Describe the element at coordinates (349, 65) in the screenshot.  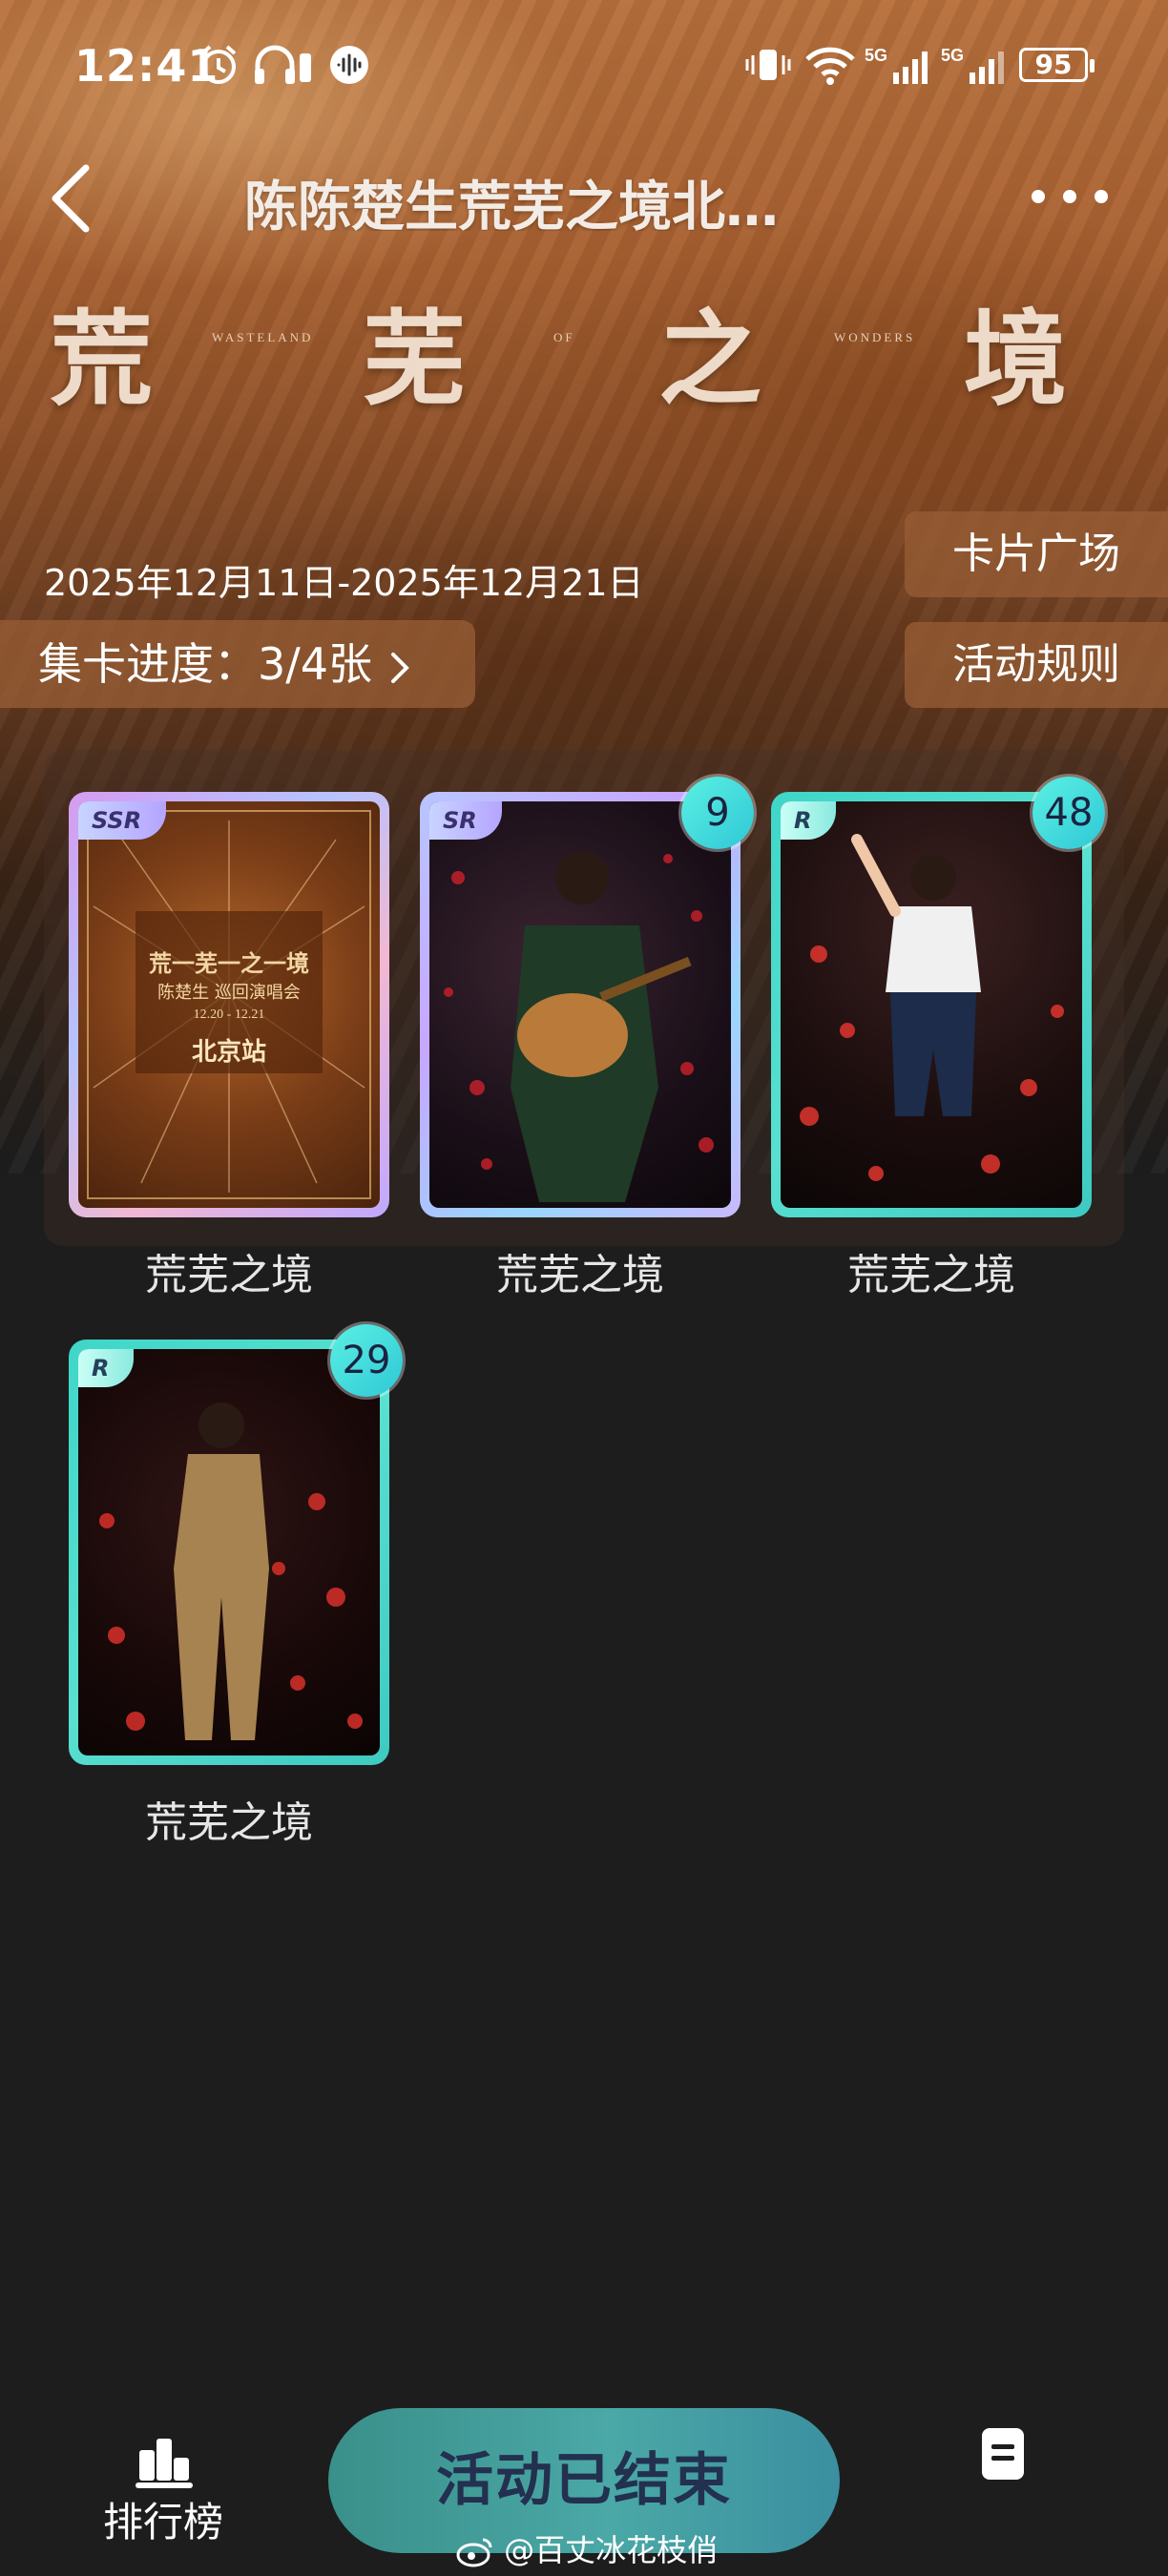
I see `sound-wave-icon` at that location.